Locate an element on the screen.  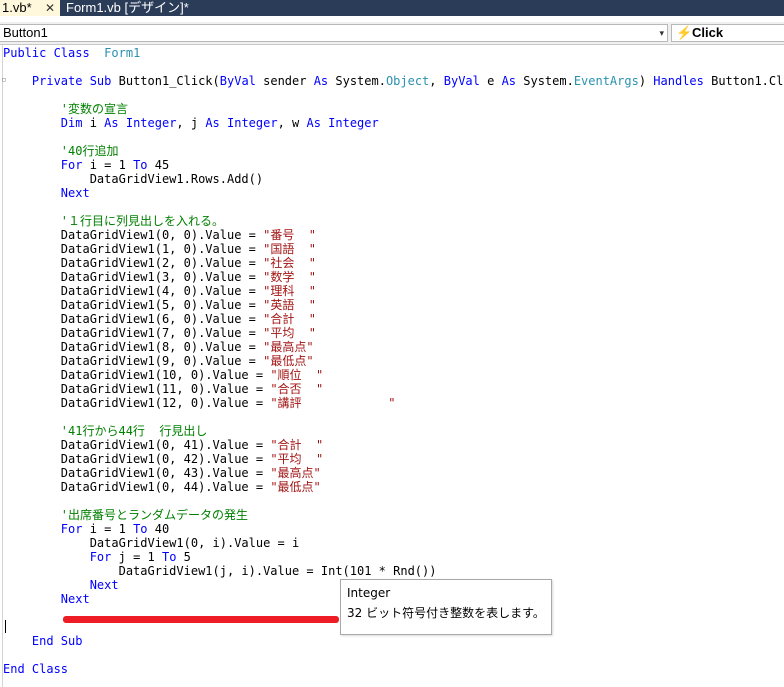
code-token: DataGridView1(11, 0).Value = is located at coordinates (165, 389).